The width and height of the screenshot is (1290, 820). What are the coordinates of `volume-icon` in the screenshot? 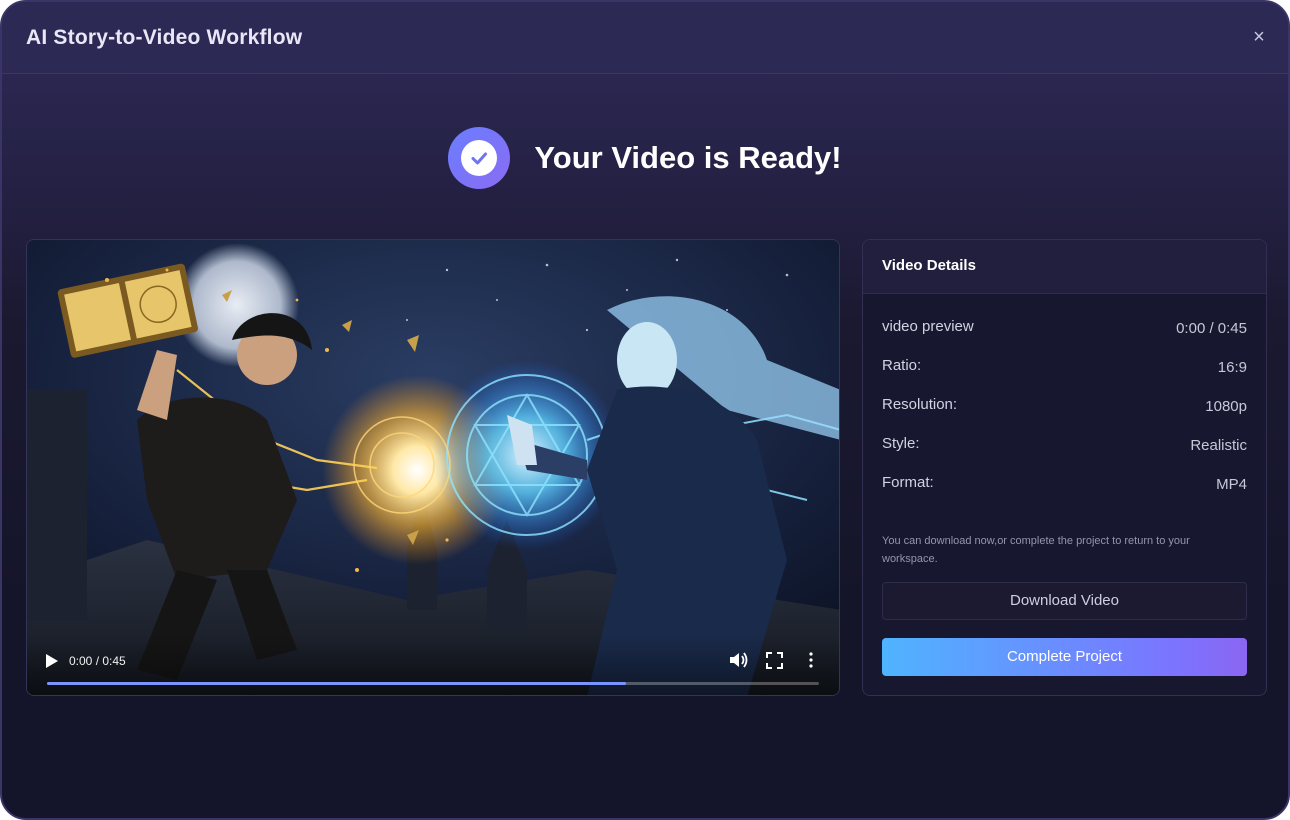 It's located at (739, 660).